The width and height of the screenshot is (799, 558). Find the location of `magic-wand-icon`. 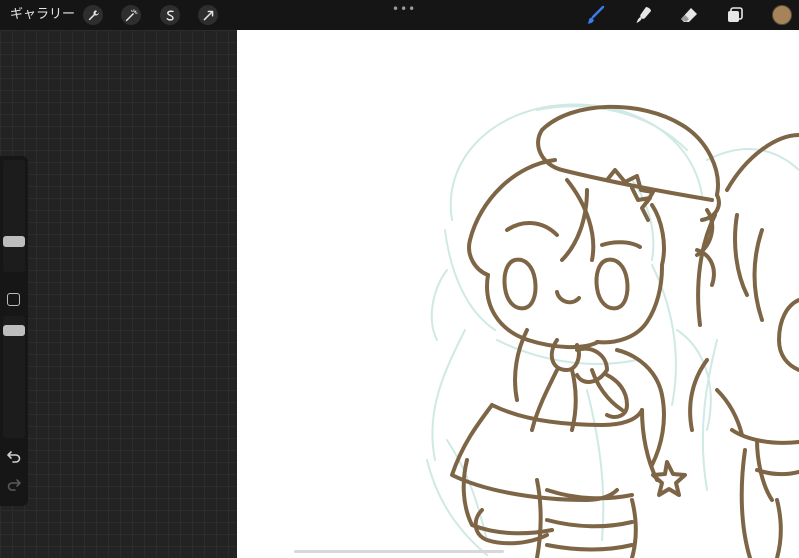

magic-wand-icon is located at coordinates (131, 15).